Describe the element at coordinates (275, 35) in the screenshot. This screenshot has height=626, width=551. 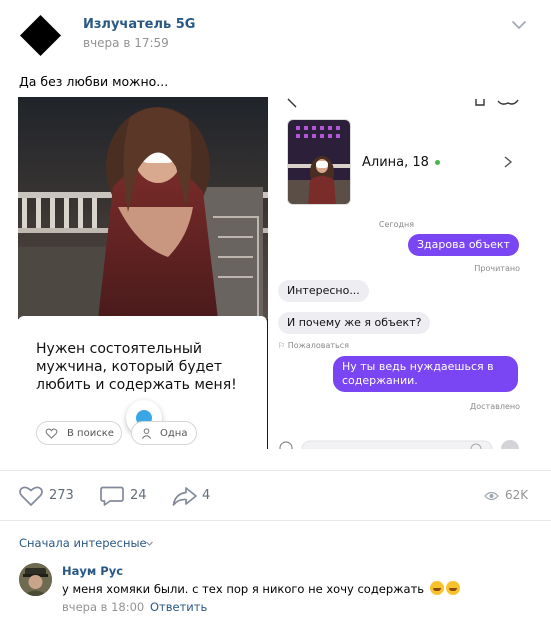
I see `post-header: Излучатель 5G вчера в 17:59` at that location.